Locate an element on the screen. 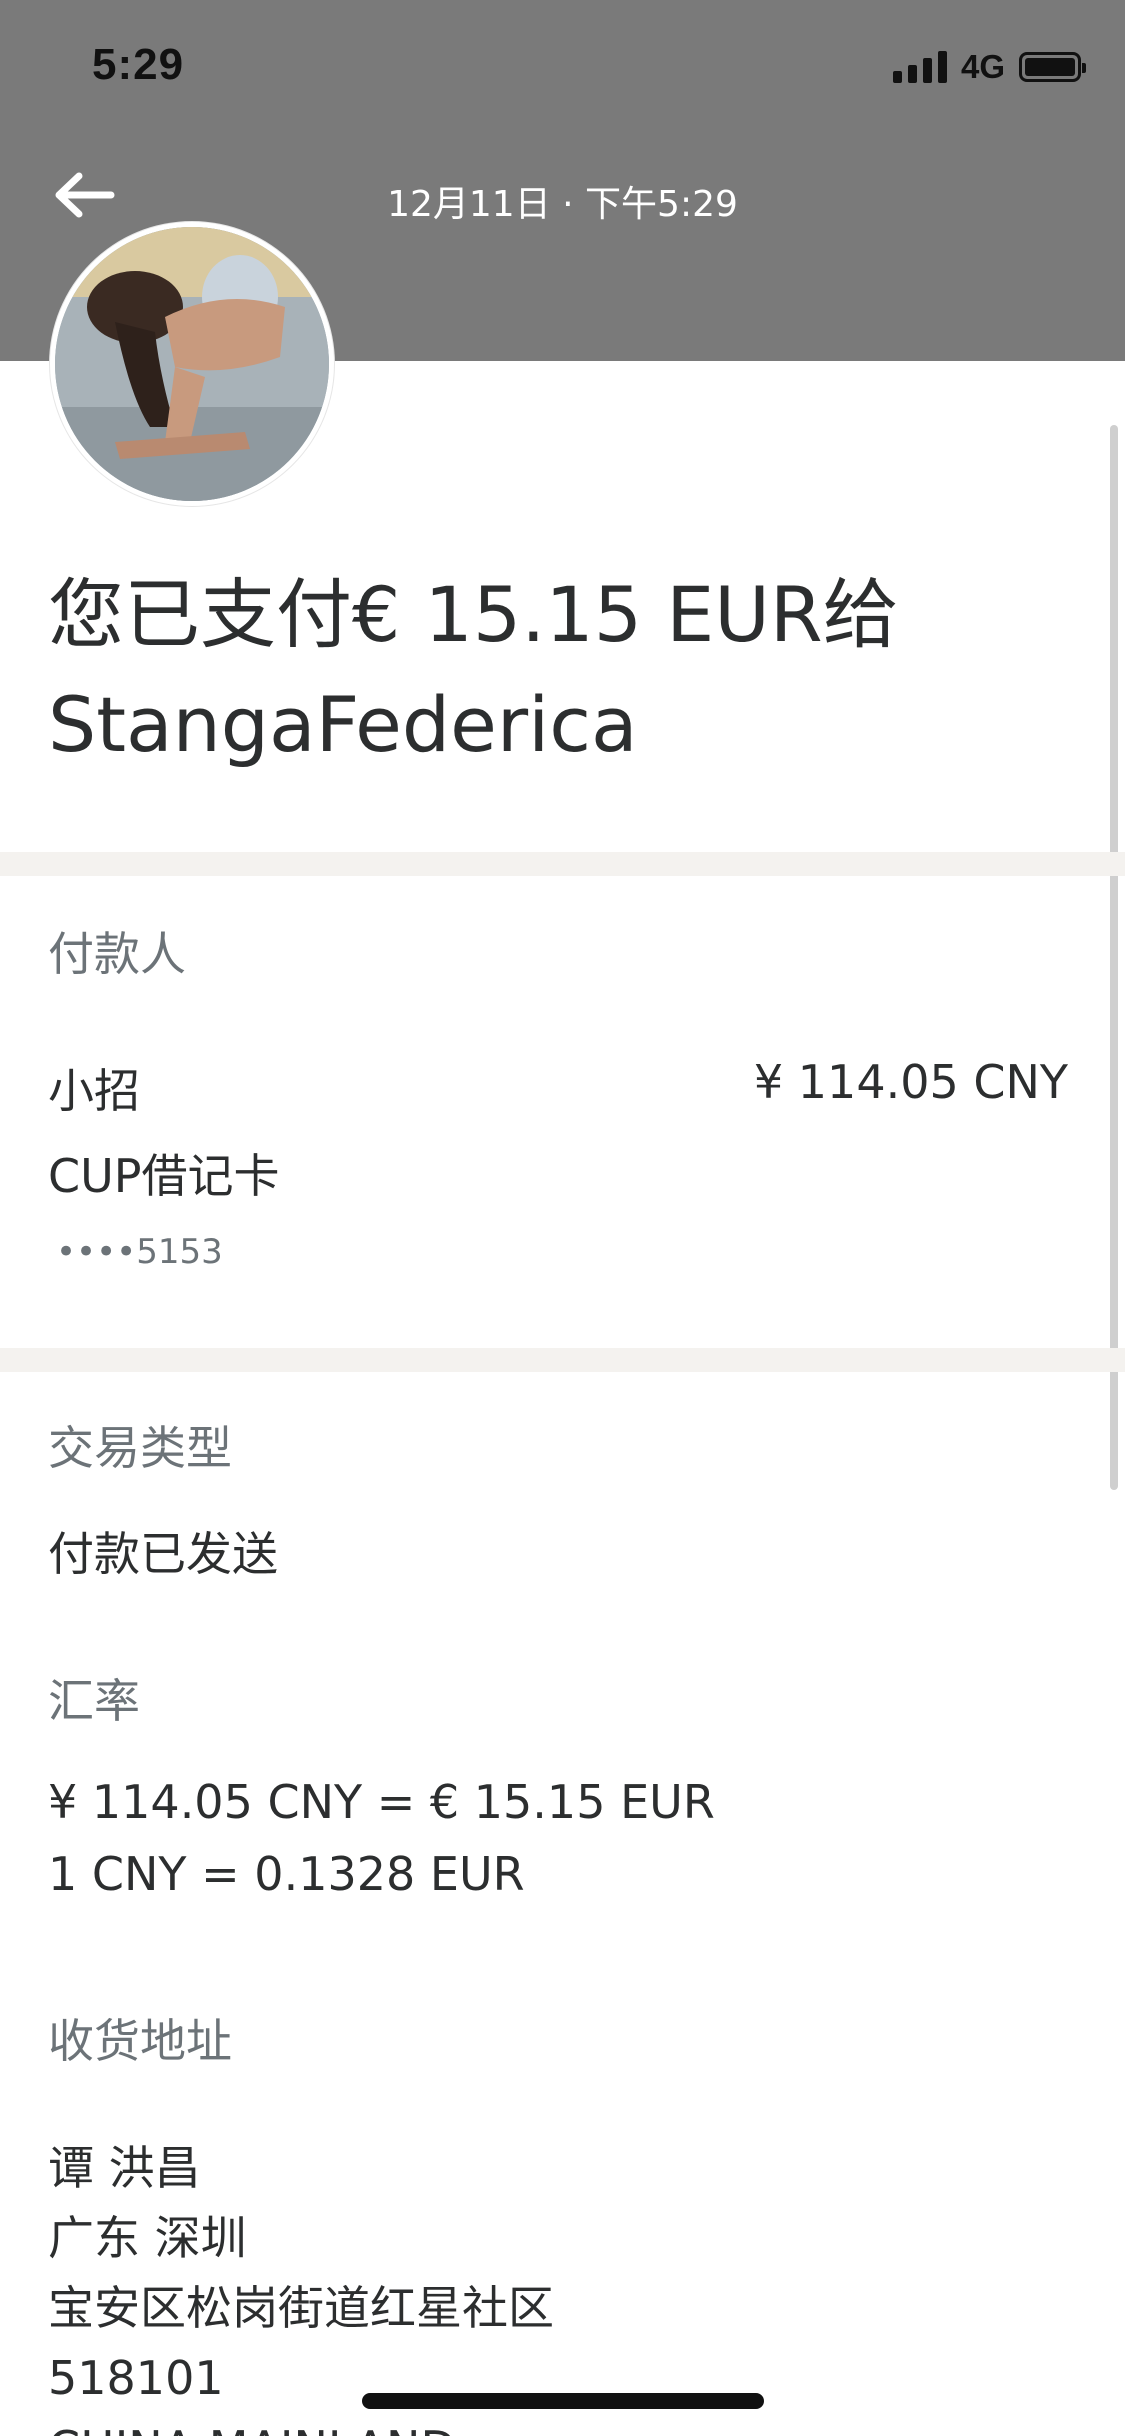 This screenshot has height=2436, width=1125. home-indicator is located at coordinates (563, 2401).